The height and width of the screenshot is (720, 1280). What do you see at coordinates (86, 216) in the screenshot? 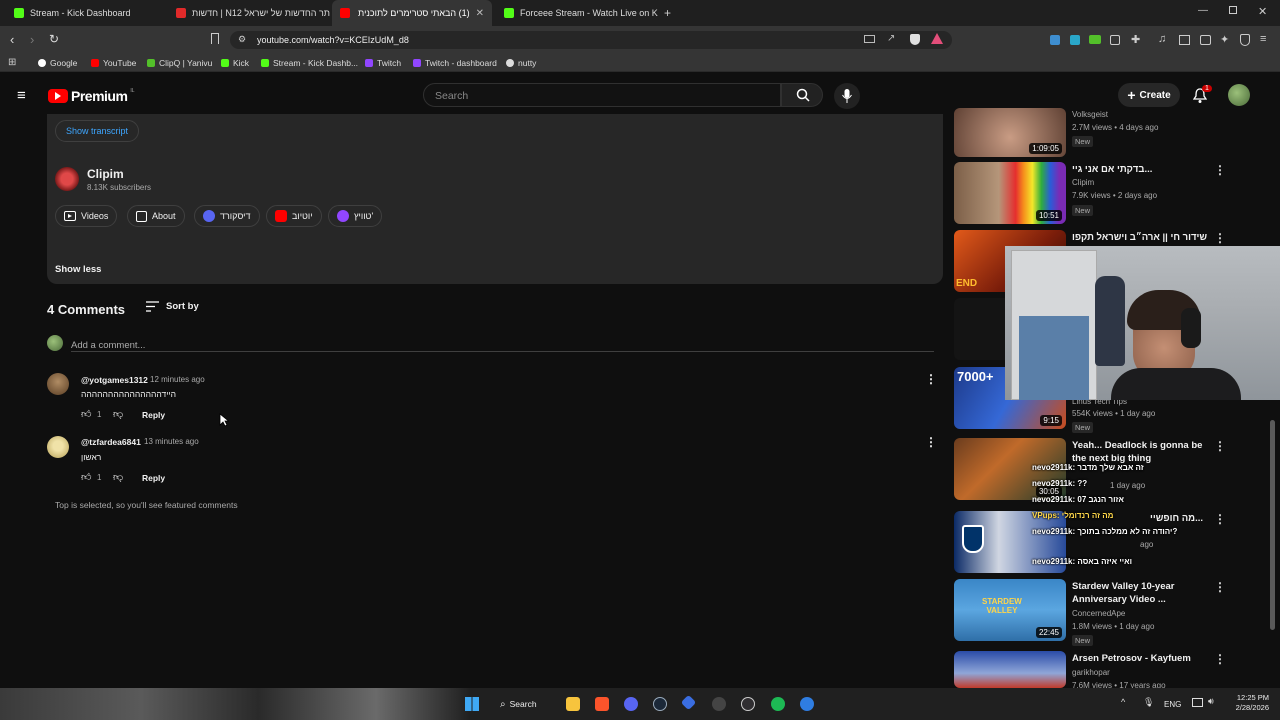
I see `videos-button: Videos` at bounding box center [86, 216].